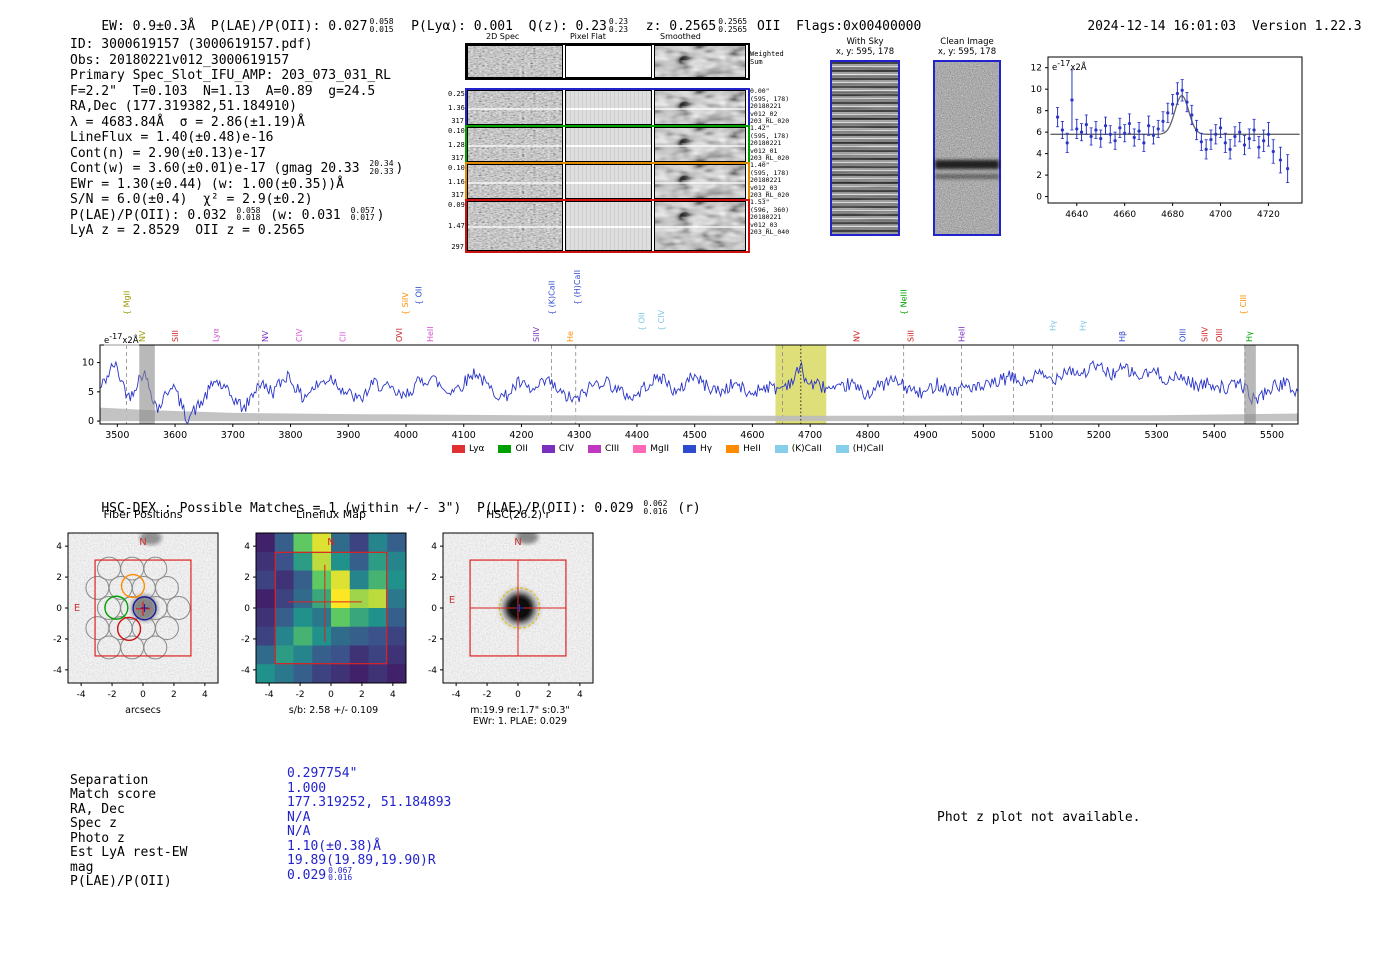  I want to click on info-text: ID: 3000619157 (3000619157.pdf), so click(191, 44).